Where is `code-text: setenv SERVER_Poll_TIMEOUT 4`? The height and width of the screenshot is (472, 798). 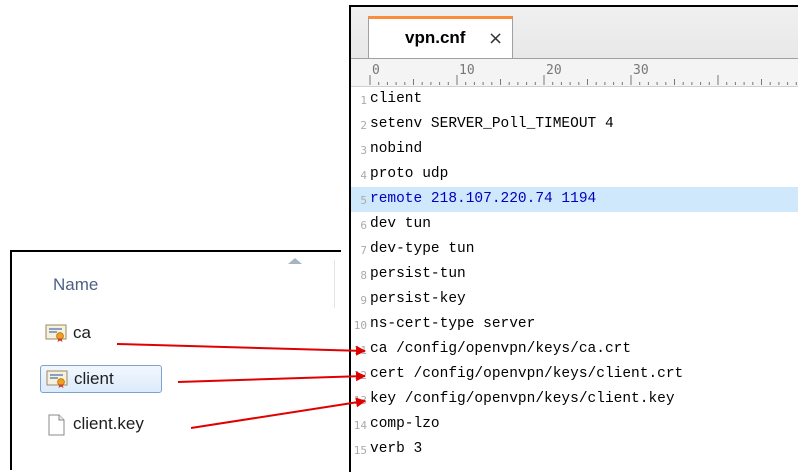 code-text: setenv SERVER_Poll_TIMEOUT 4 is located at coordinates (492, 124).